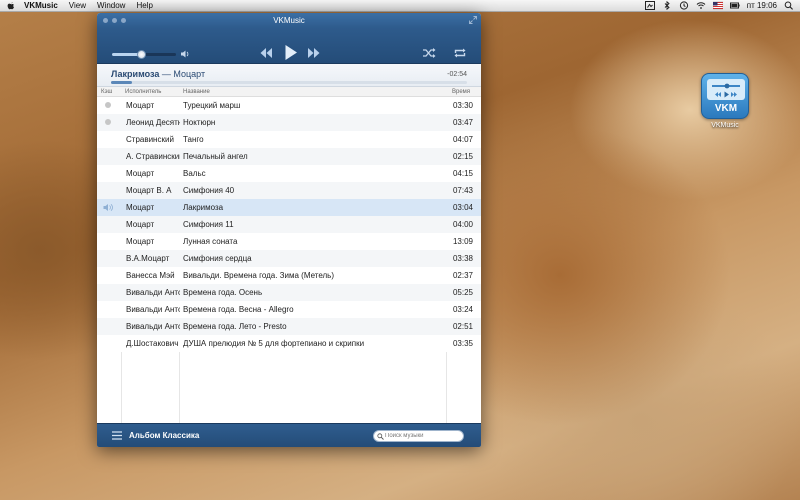  Describe the element at coordinates (153, 156) in the screenshot. I see `track-artist: А. Стравинский` at that location.